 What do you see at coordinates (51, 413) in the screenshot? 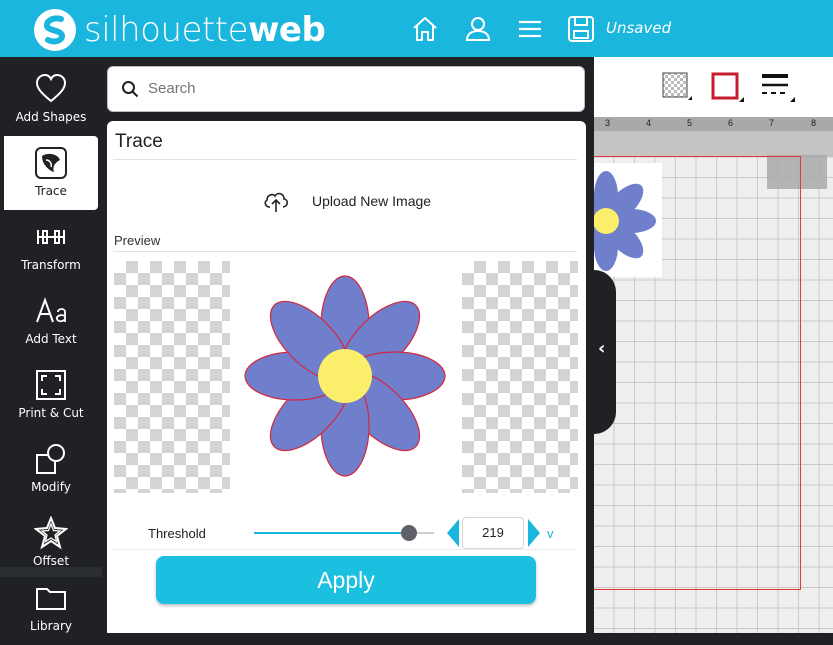
I see `rail-item-label: Print & Cut` at bounding box center [51, 413].